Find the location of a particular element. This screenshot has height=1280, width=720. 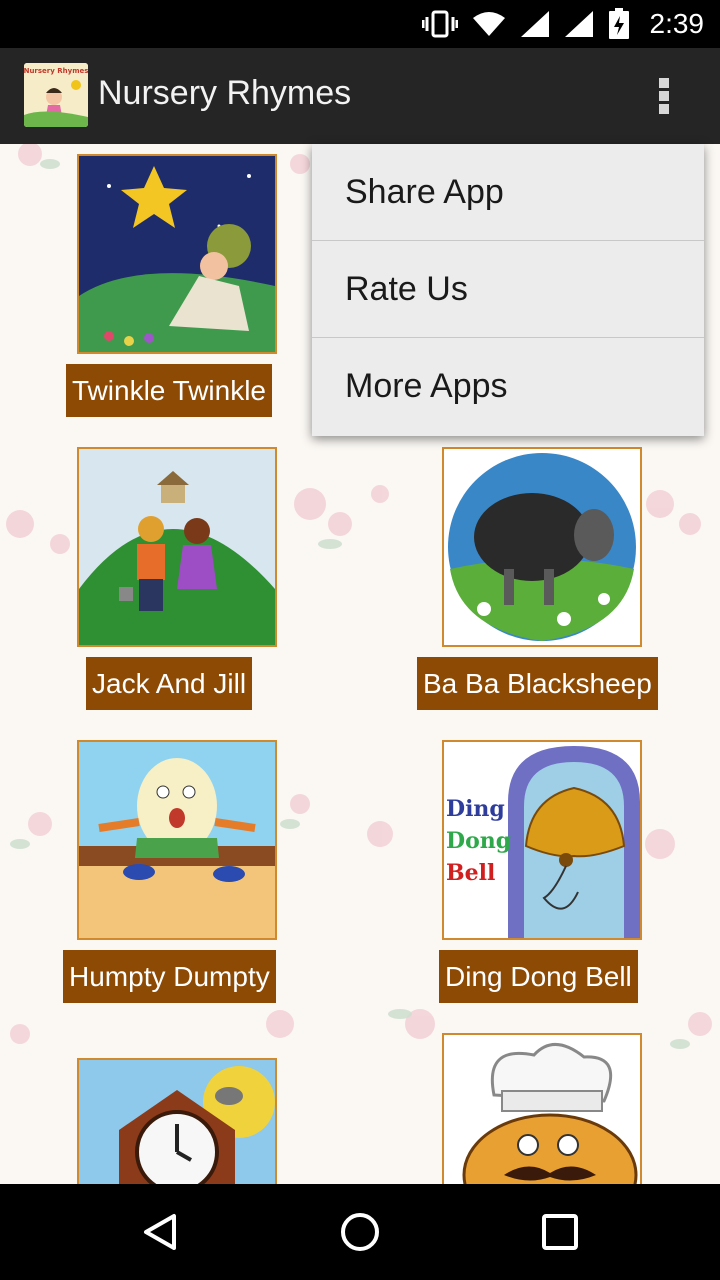

rhyme-tile-ding-dong-bell: Ding Dong Bell is located at coordinates (542, 840).